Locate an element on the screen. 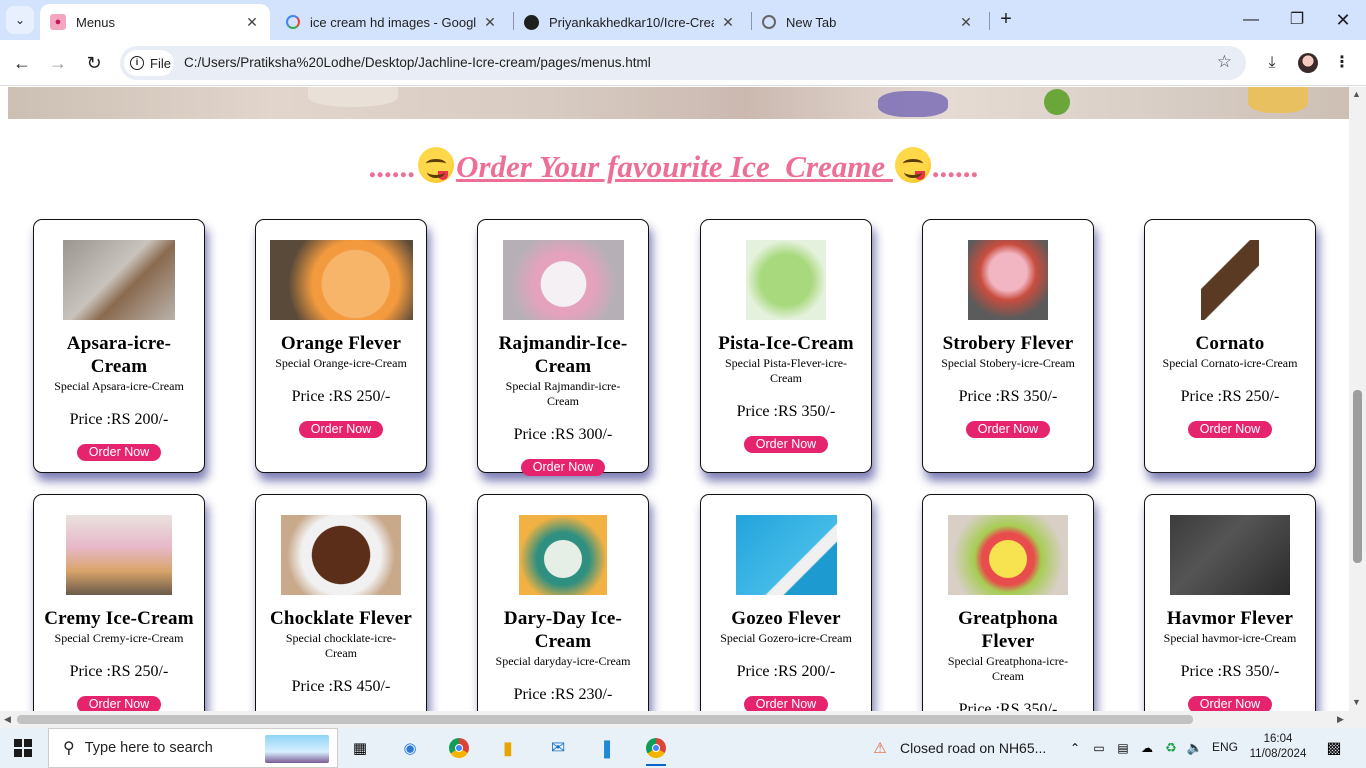 Image resolution: width=1366 pixels, height=768 pixels. scroll-left-icon: ◀ is located at coordinates (7, 719).